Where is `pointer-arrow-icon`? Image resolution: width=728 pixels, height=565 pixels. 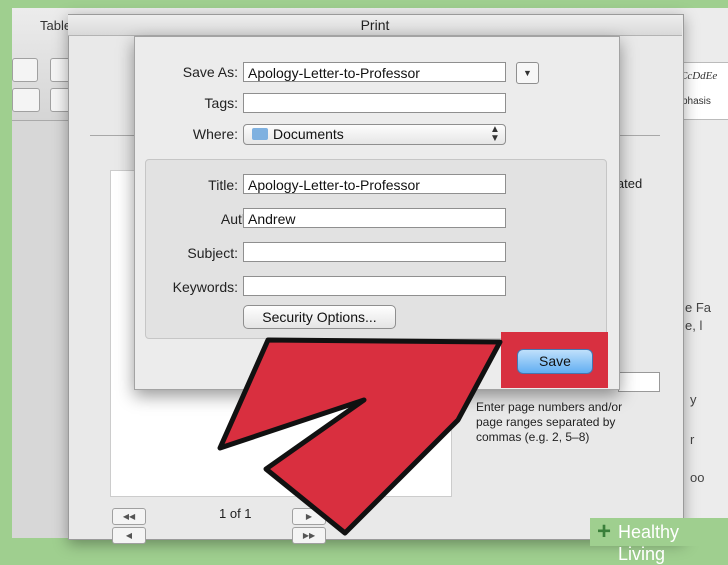 pointer-arrow-icon is located at coordinates (360, 436).